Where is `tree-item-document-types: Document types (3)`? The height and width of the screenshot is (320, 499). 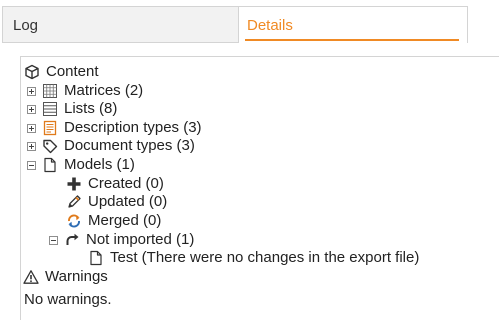 tree-item-document-types: Document types (3) is located at coordinates (111, 146).